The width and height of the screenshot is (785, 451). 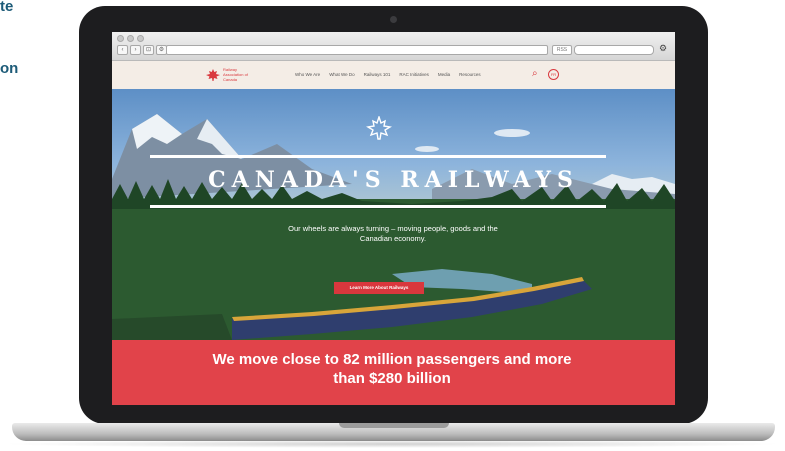 I want to click on menu-item-railways-101: Railways 101, so click(x=377, y=74).